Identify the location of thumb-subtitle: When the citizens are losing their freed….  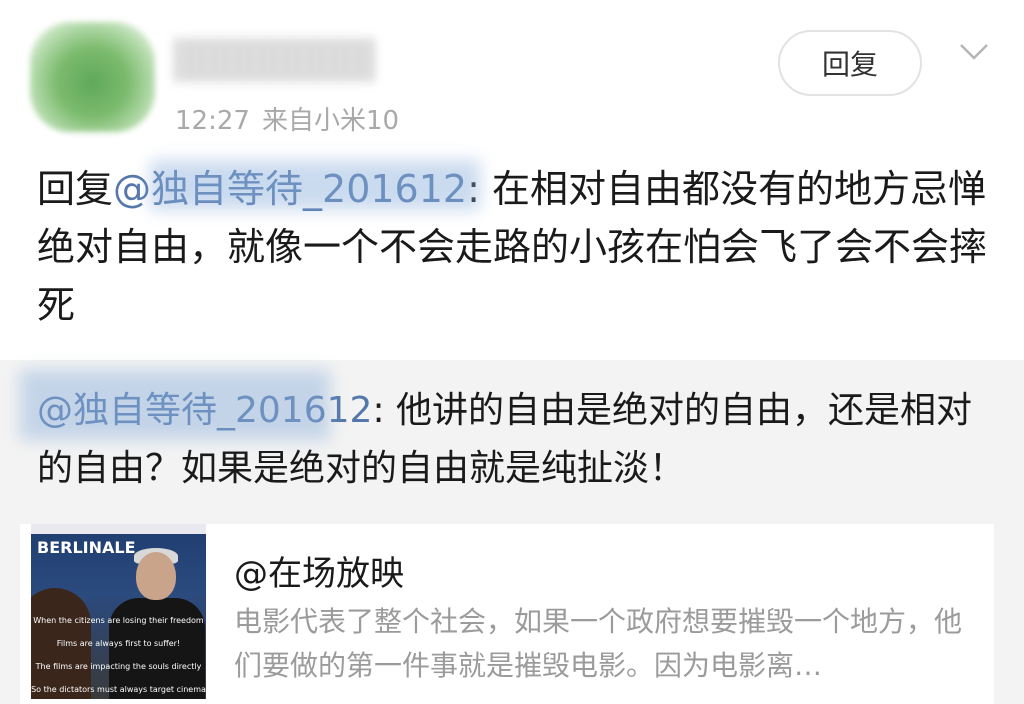
(118, 620).